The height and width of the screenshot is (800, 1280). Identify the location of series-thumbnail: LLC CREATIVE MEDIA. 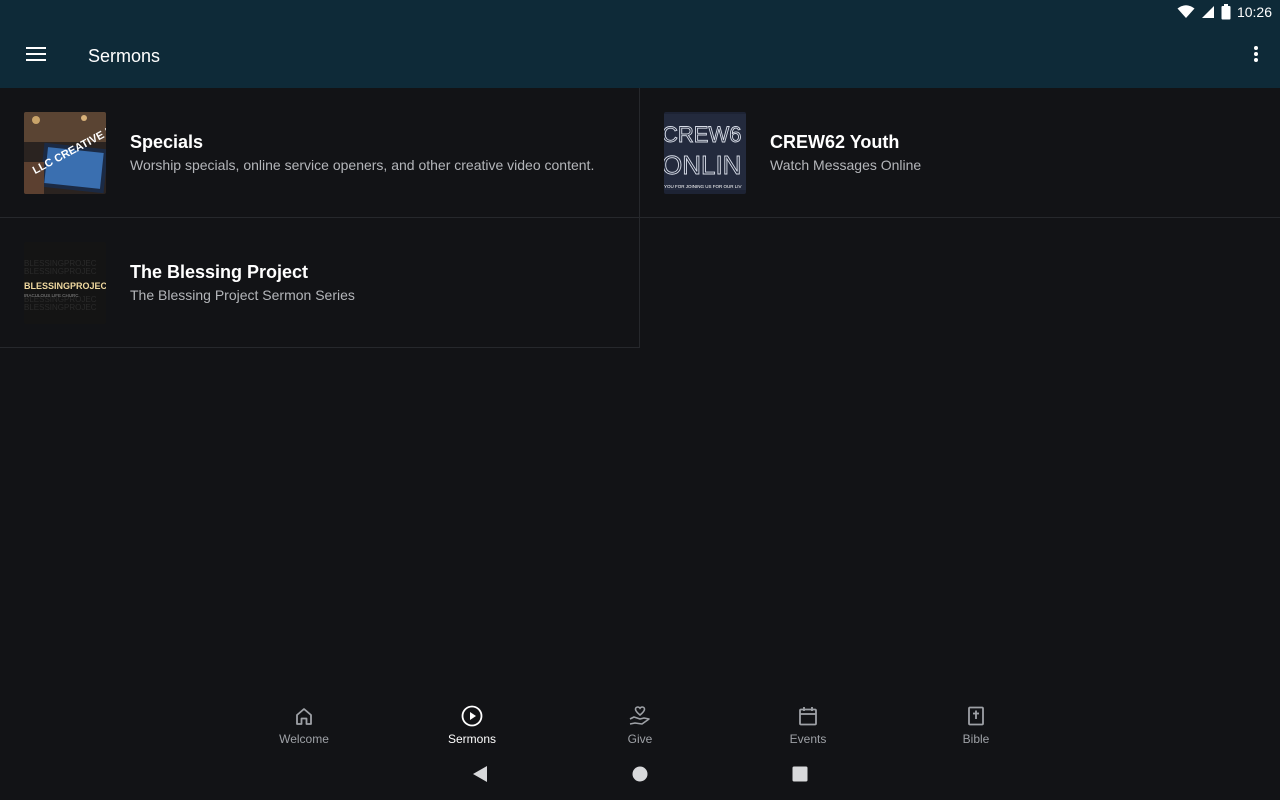
(65, 152).